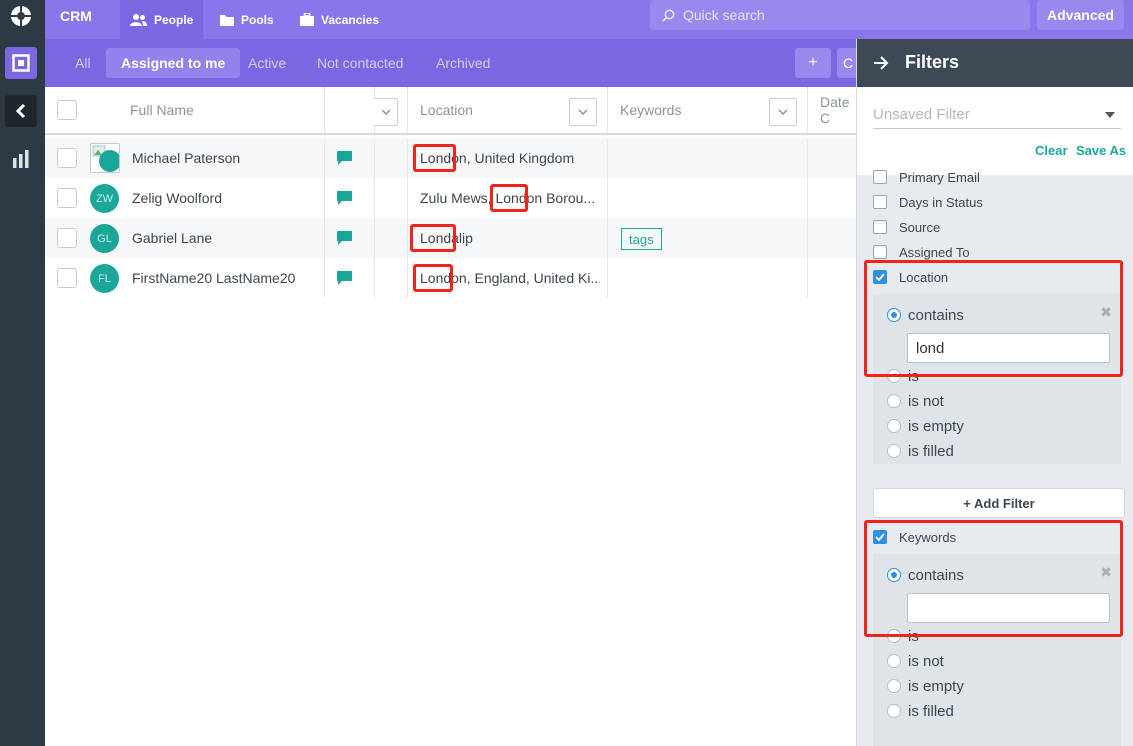  I want to click on person-name: Zelig Woolford, so click(177, 198).